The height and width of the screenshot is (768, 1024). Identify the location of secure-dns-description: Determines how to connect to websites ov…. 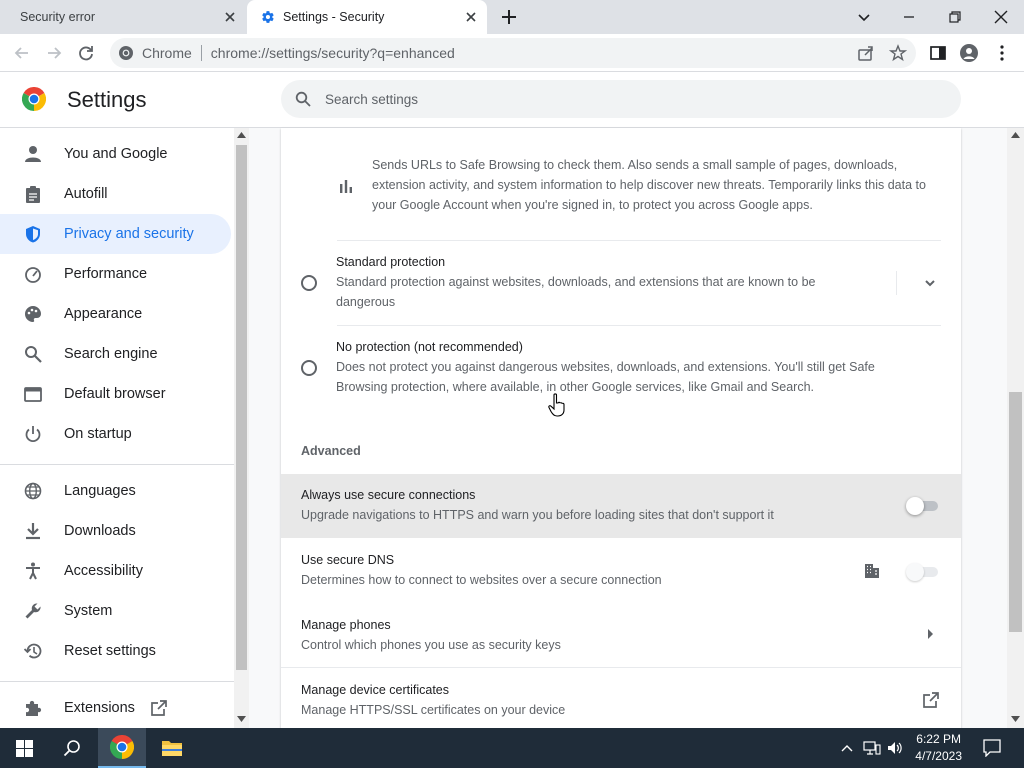
(481, 580).